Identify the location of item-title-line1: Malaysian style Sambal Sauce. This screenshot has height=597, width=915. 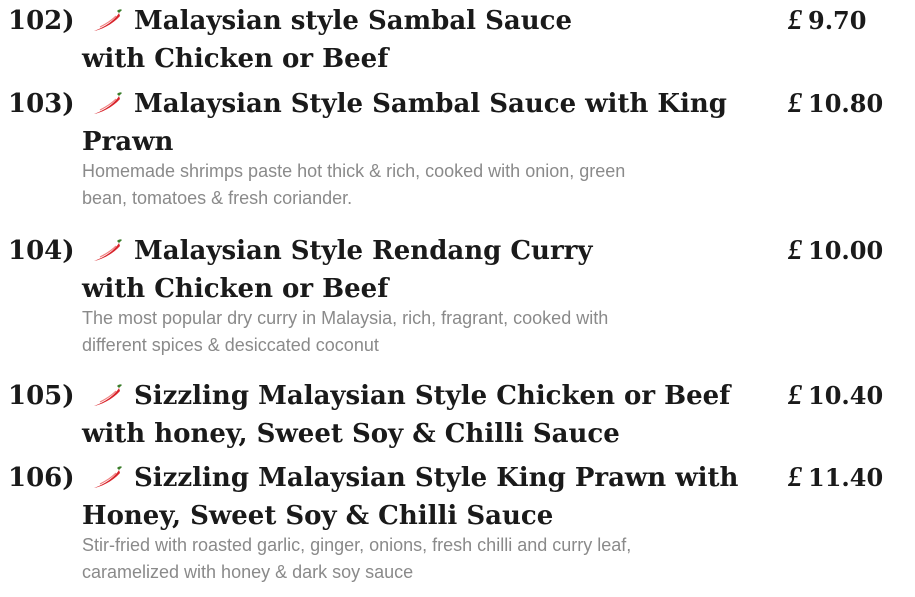
(353, 21).